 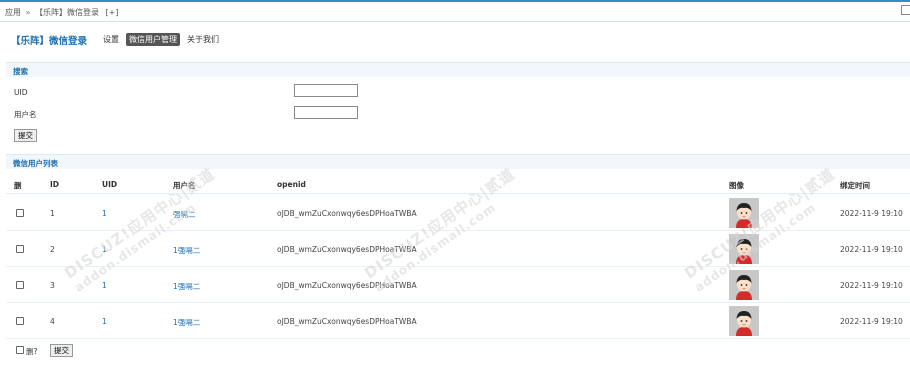 What do you see at coordinates (112, 12) in the screenshot?
I see `add-shortcut-link: [+]` at bounding box center [112, 12].